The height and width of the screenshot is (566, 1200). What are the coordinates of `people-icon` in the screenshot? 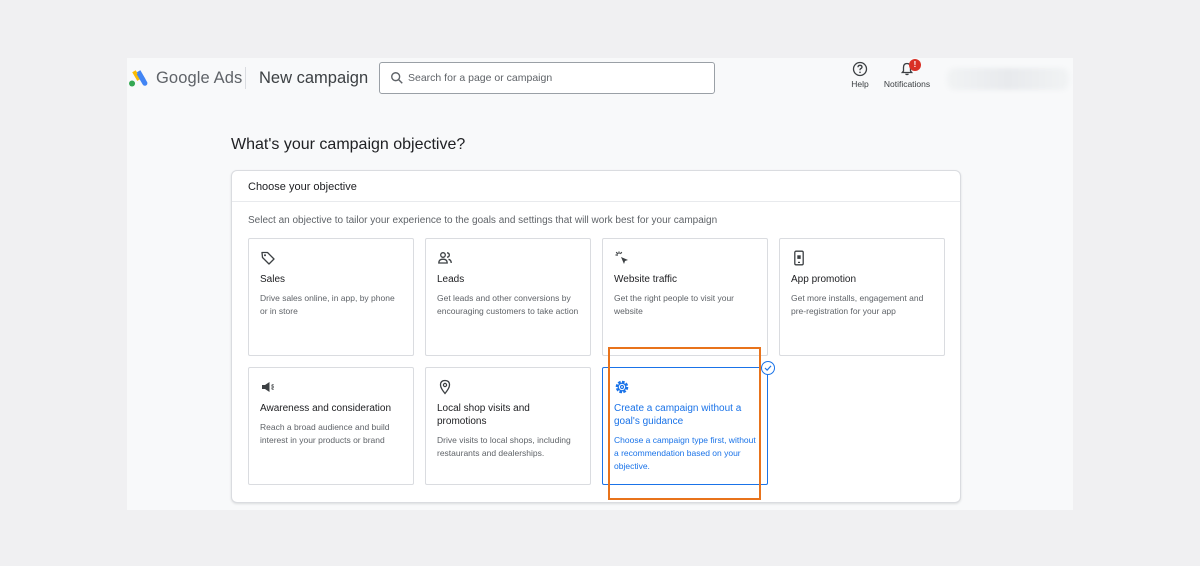 It's located at (445, 258).